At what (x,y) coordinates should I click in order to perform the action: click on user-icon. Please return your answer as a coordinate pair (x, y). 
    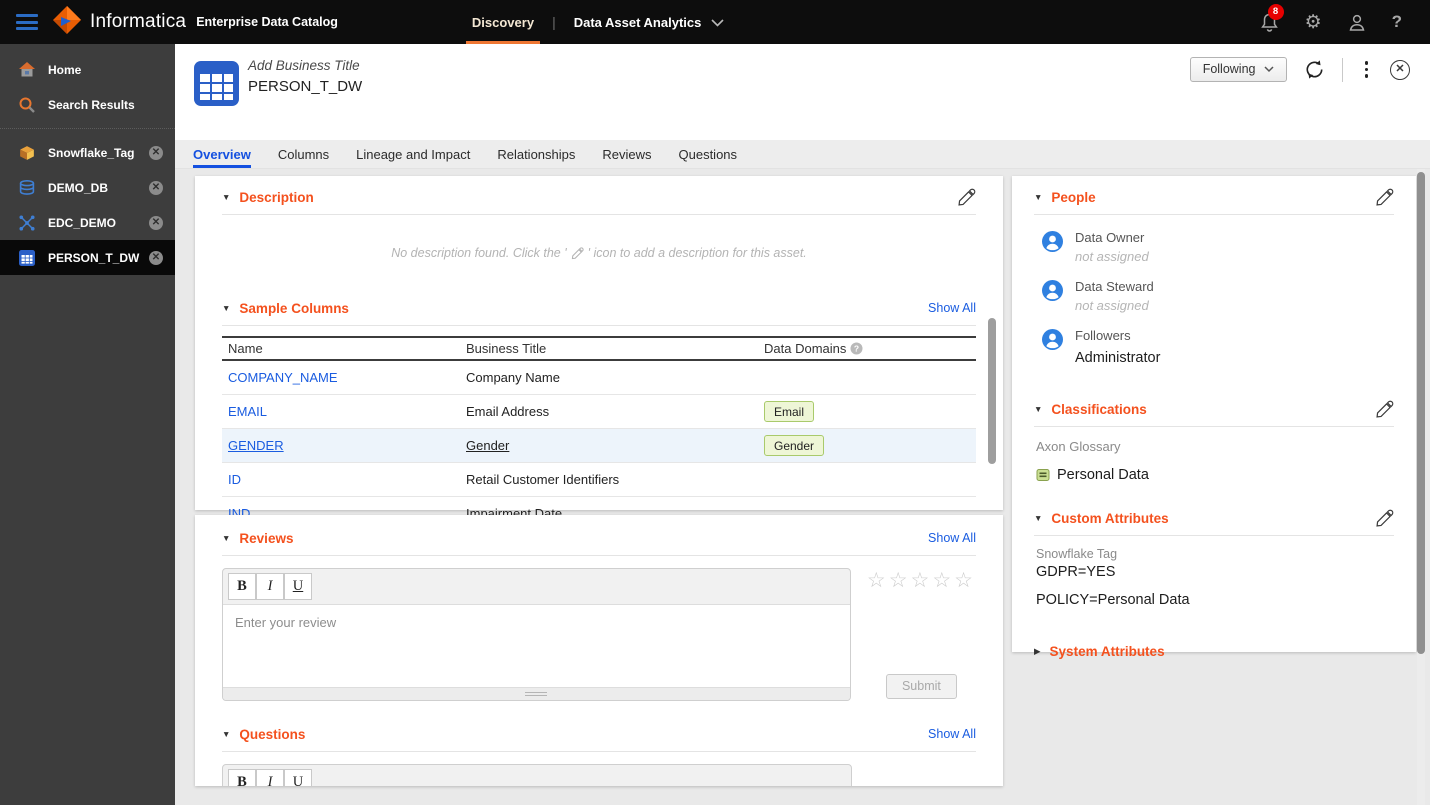
    Looking at the image, I should click on (1357, 22).